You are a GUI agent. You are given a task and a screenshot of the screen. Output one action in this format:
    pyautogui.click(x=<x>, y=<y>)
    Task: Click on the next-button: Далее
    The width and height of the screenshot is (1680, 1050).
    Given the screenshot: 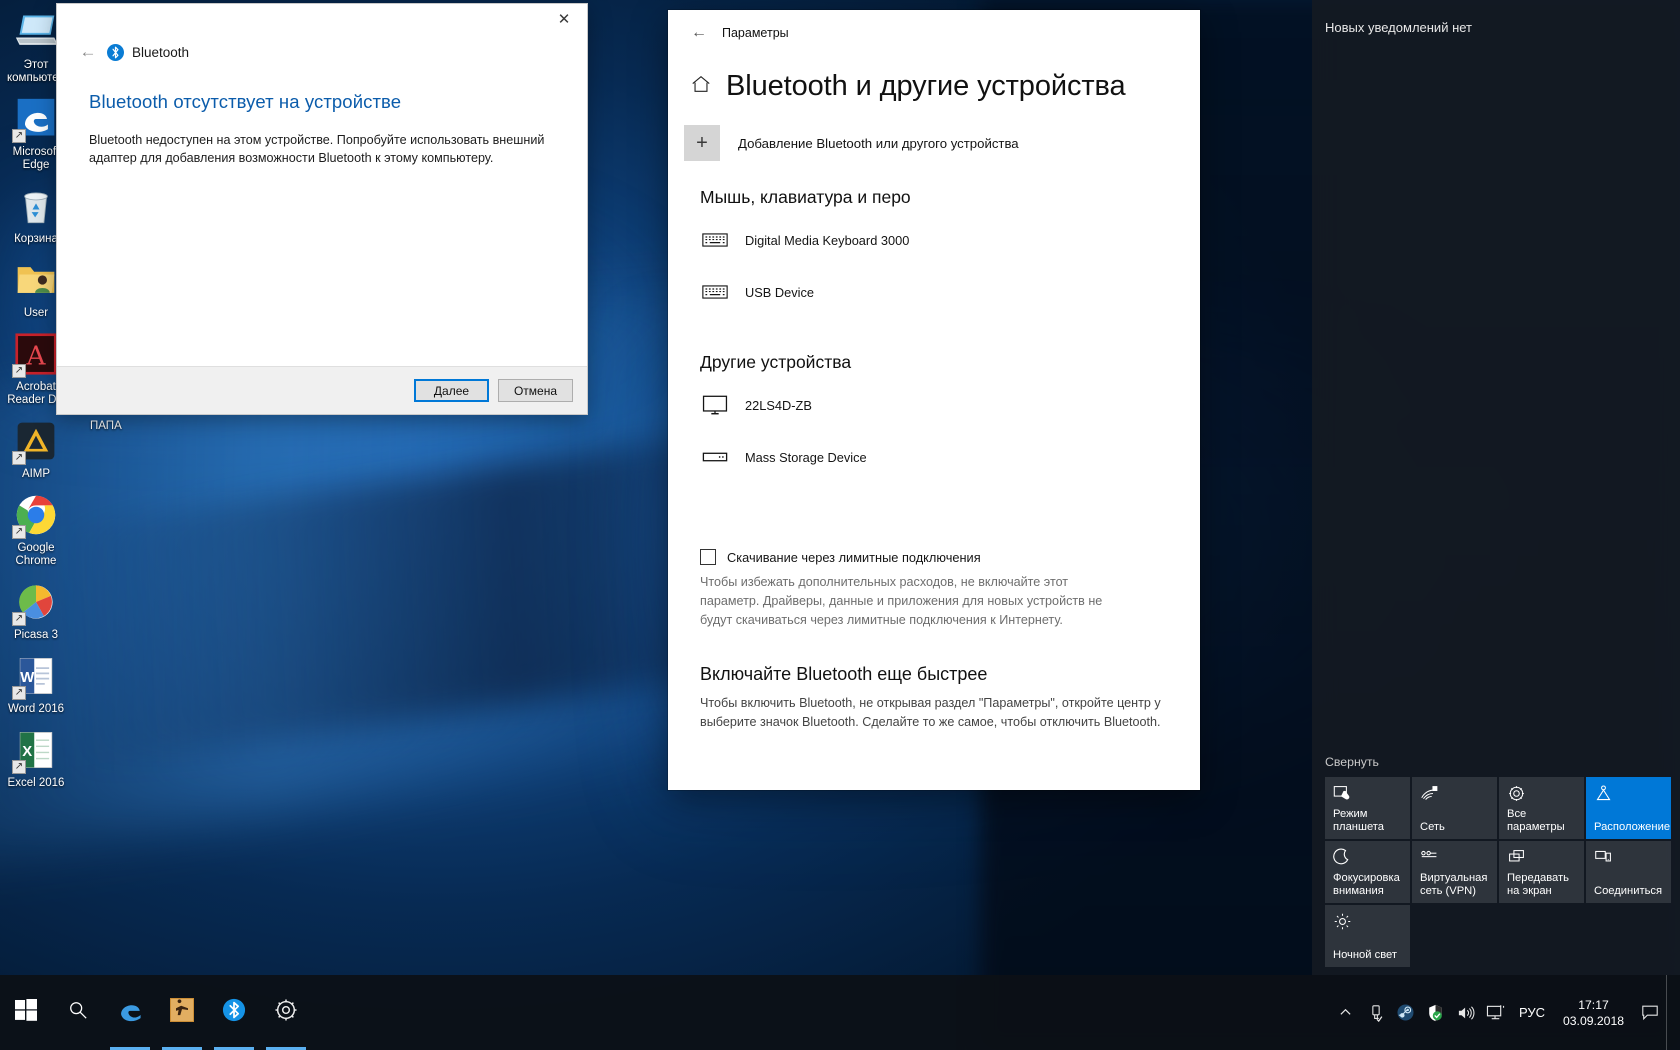 What is the action you would take?
    pyautogui.click(x=451, y=390)
    